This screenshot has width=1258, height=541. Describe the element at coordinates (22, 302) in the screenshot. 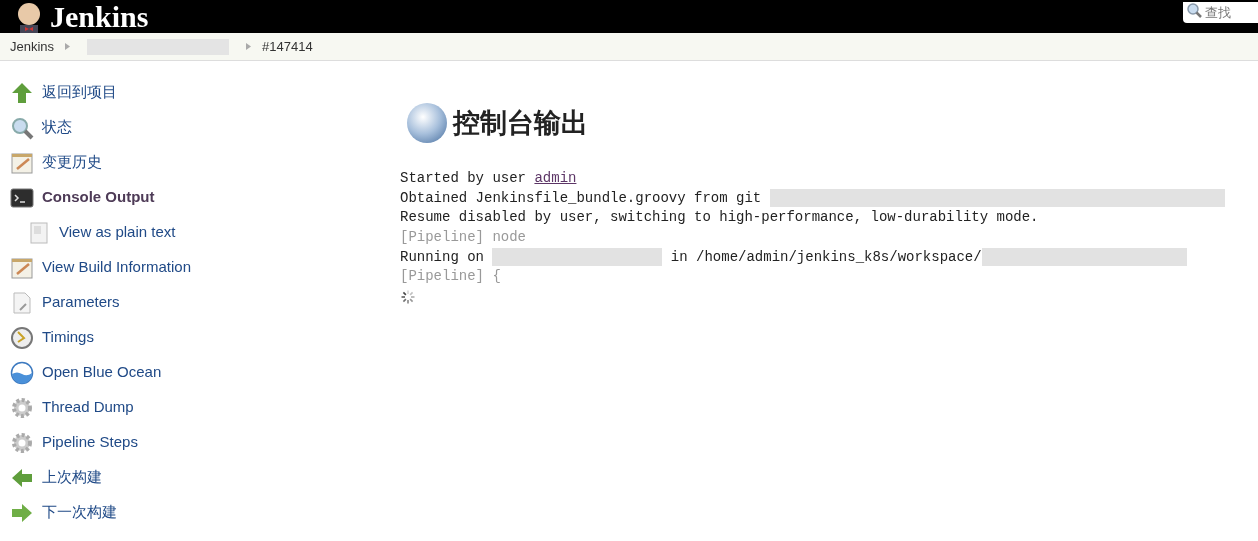

I see `wrench-document-icon` at that location.